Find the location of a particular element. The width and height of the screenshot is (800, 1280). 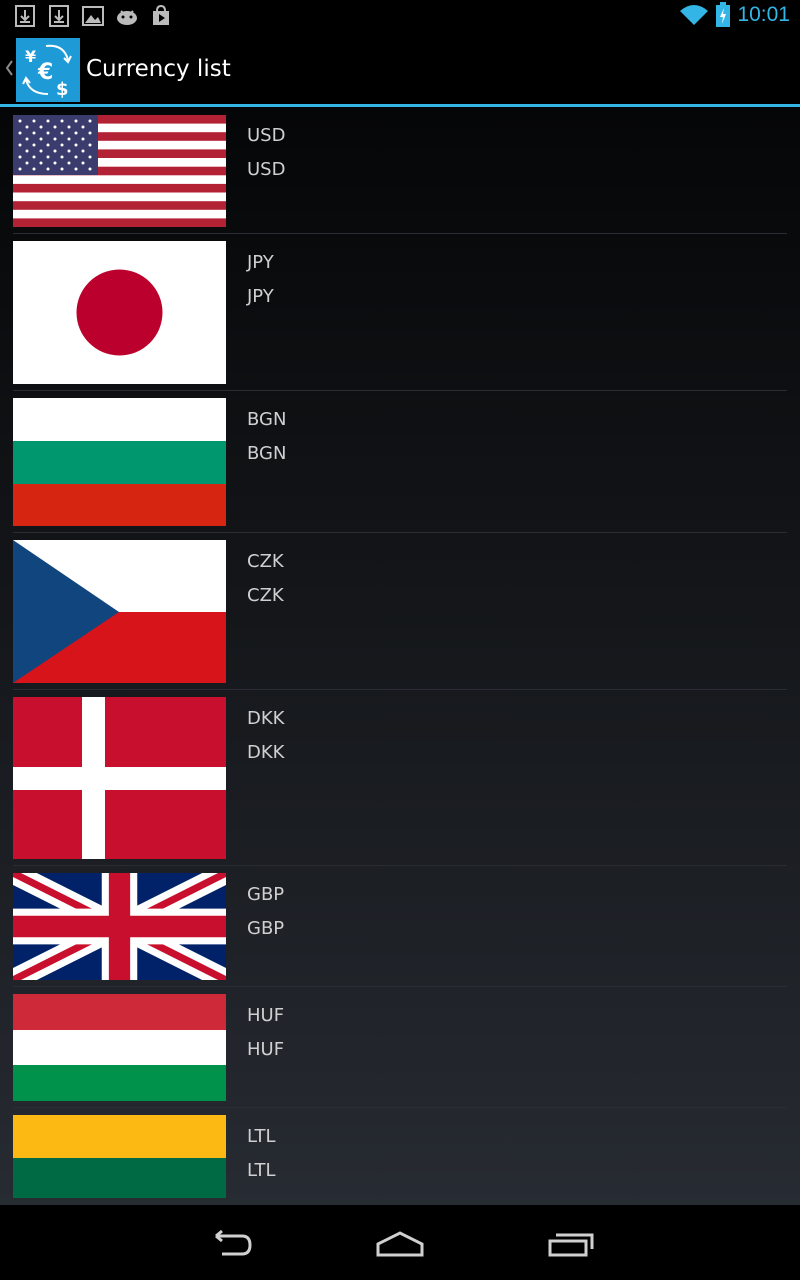

notification-icons is located at coordinates (93, 16).